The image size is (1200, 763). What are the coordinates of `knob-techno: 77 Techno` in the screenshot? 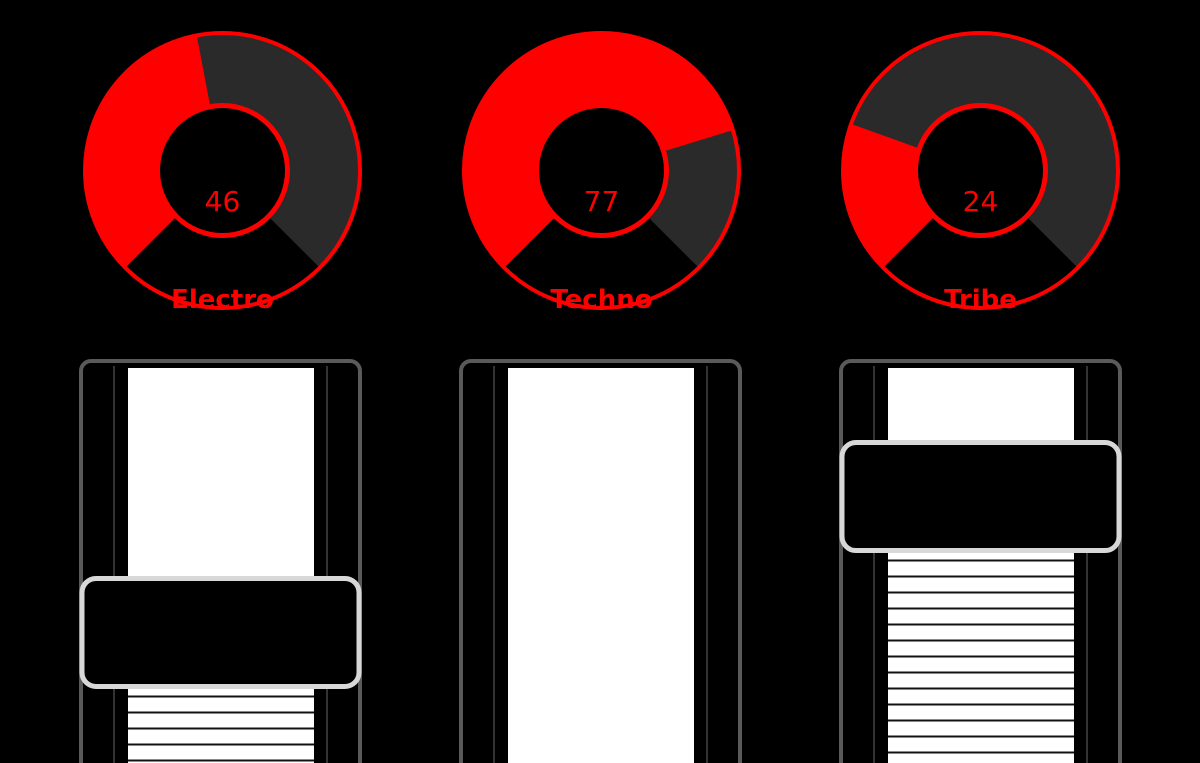 It's located at (601, 171).